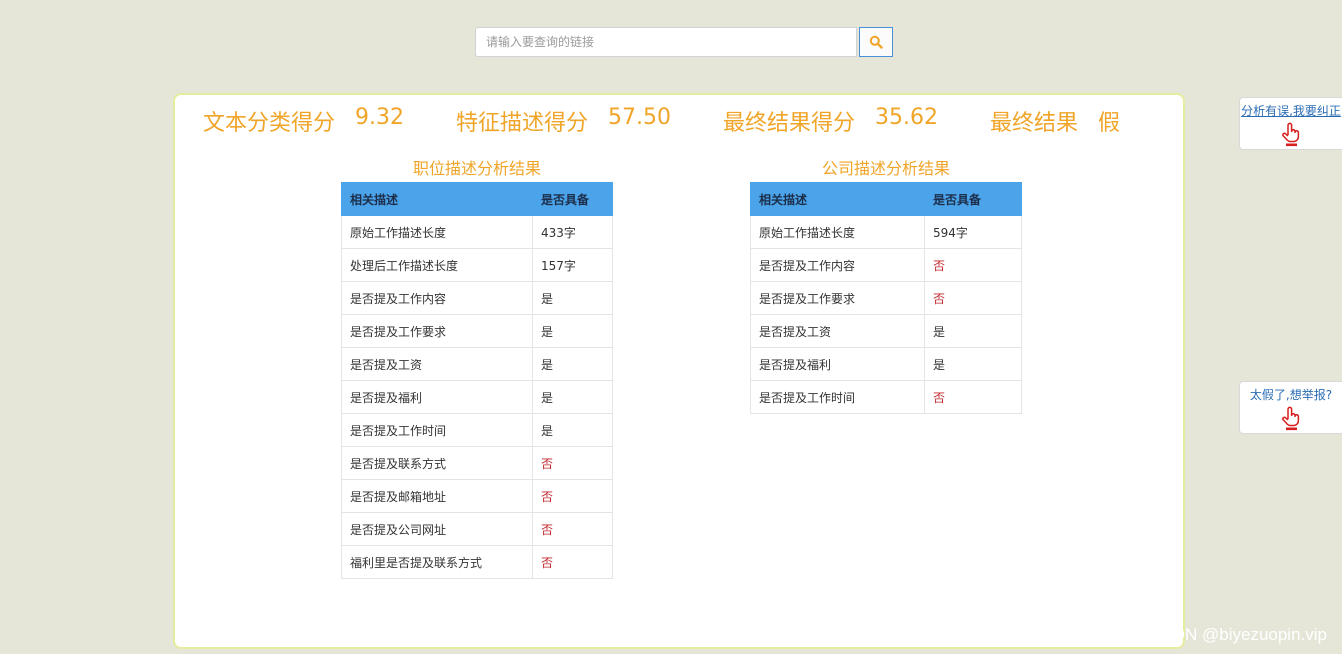  Describe the element at coordinates (639, 117) in the screenshot. I see `feature-score-value: 57.50` at that location.